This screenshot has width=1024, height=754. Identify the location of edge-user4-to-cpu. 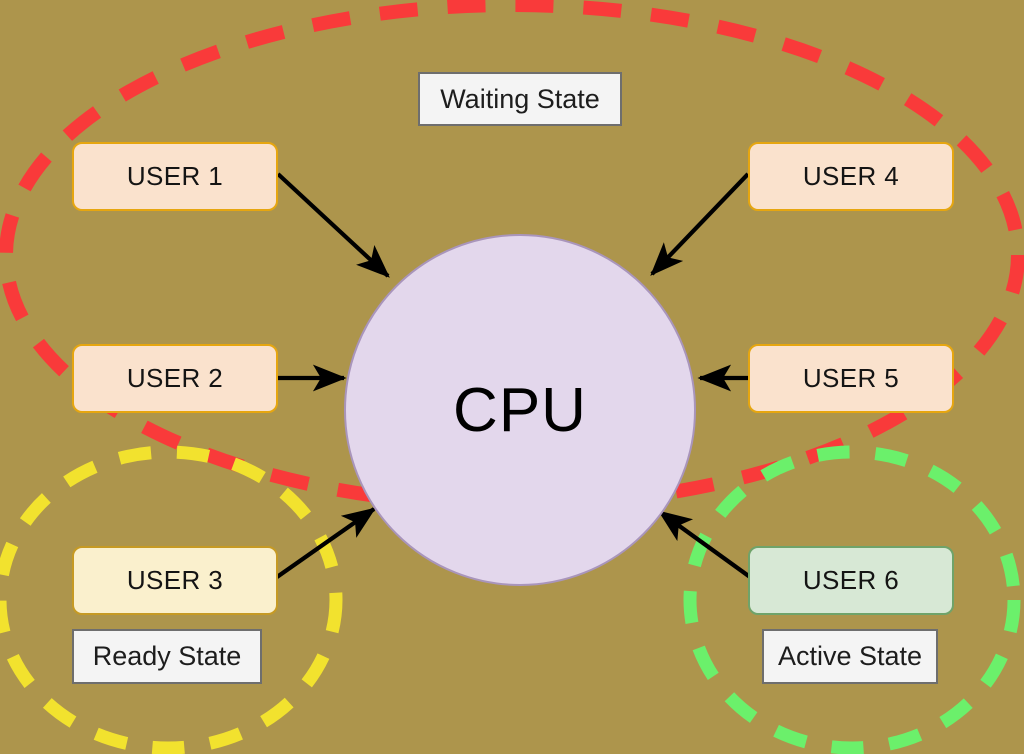
(700, 224).